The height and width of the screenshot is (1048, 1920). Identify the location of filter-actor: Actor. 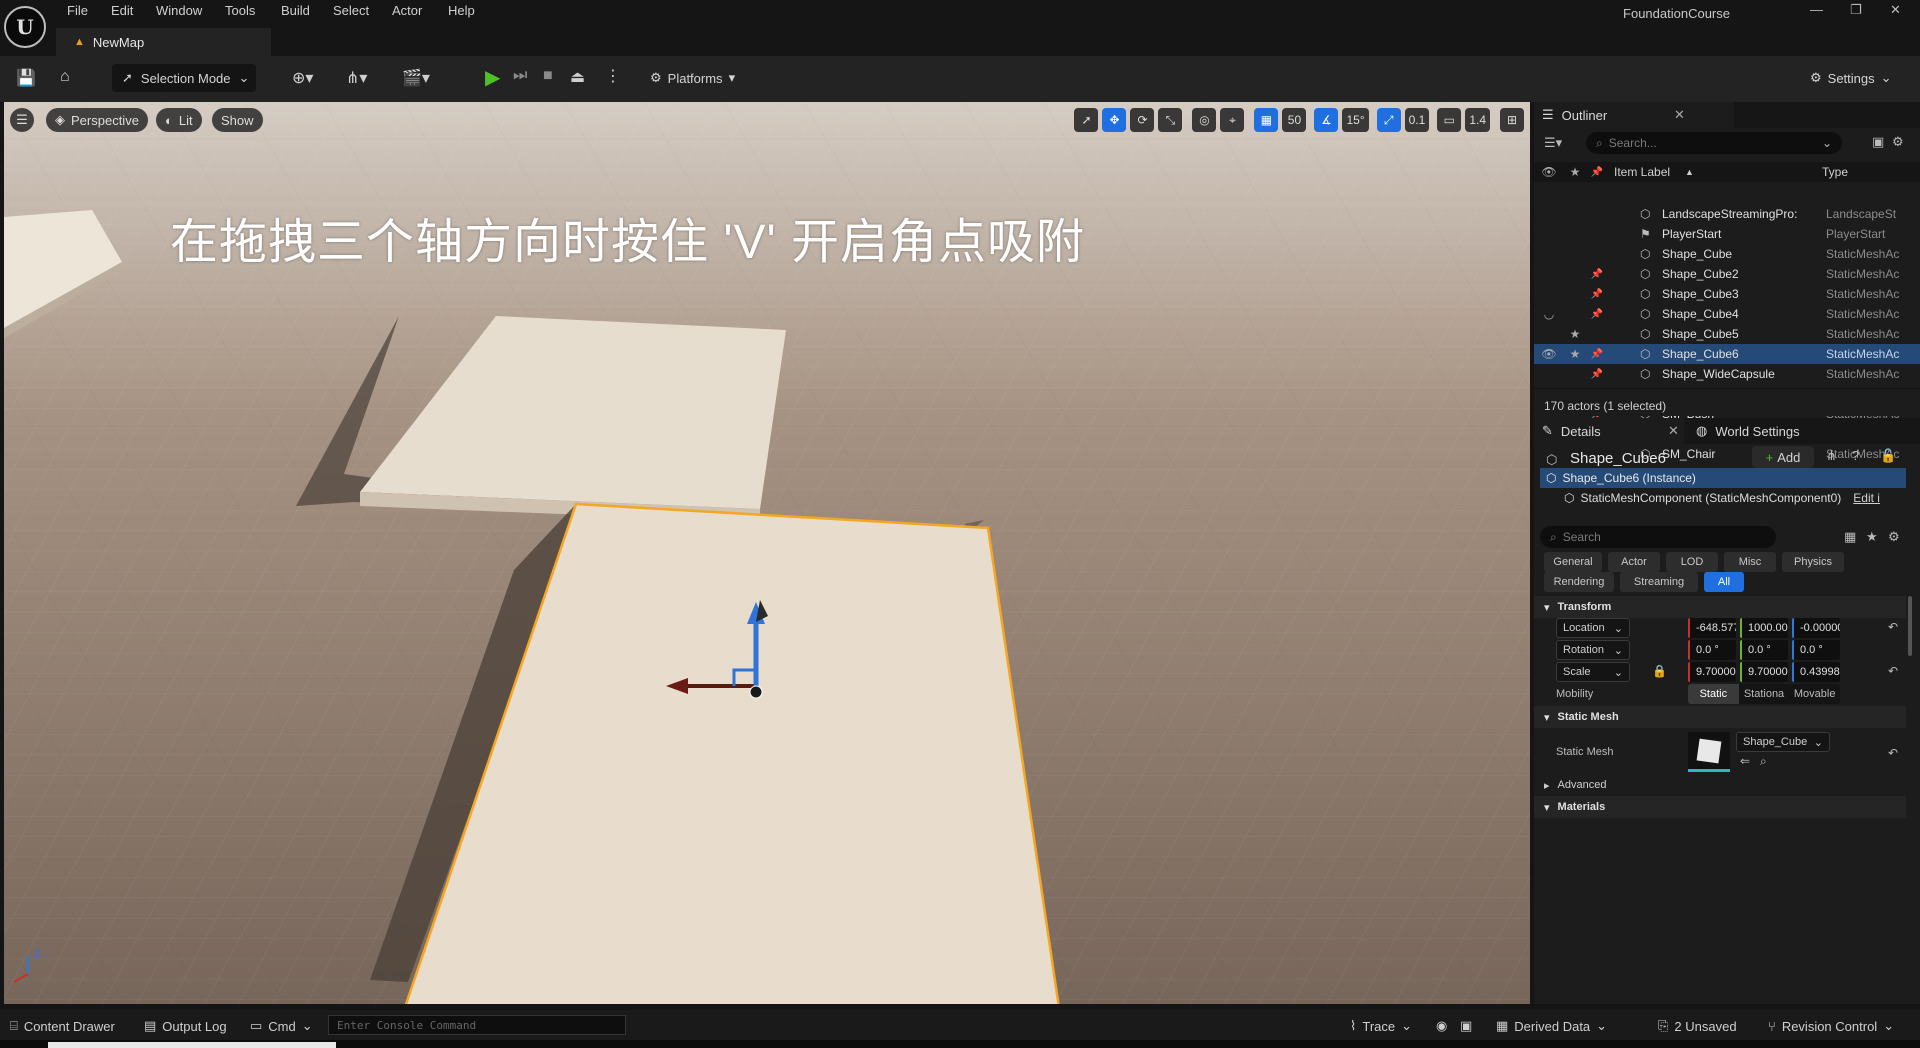
(1634, 562).